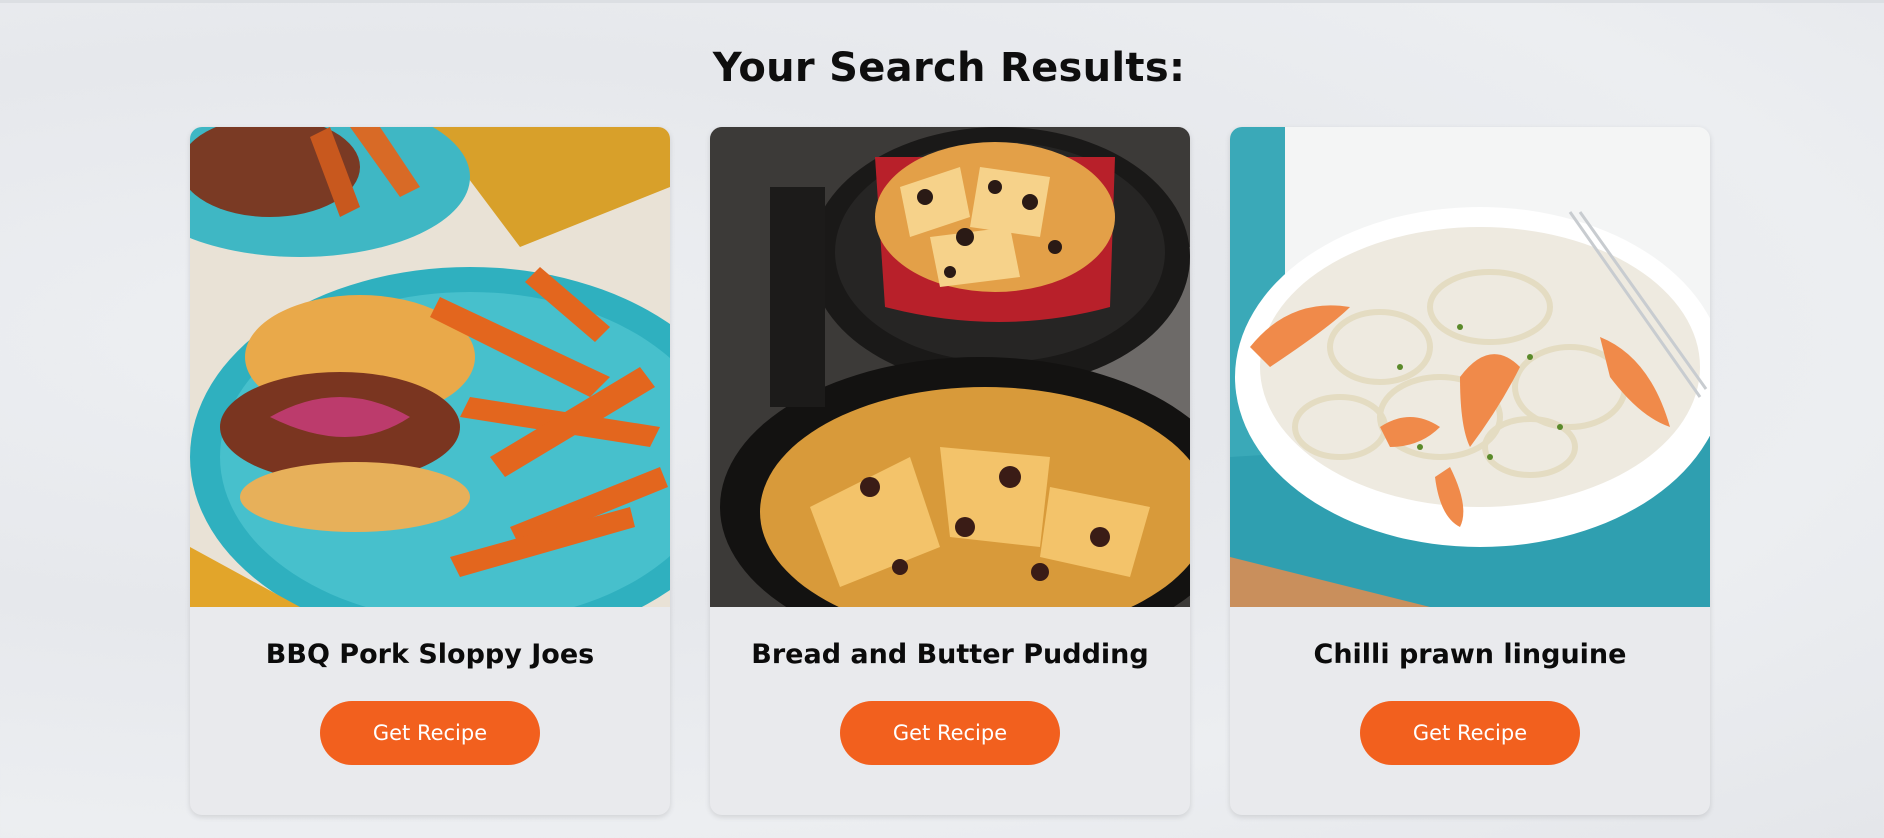 Image resolution: width=1884 pixels, height=838 pixels. Describe the element at coordinates (1470, 654) in the screenshot. I see `recipe-title: Chilli prawn linguine` at that location.